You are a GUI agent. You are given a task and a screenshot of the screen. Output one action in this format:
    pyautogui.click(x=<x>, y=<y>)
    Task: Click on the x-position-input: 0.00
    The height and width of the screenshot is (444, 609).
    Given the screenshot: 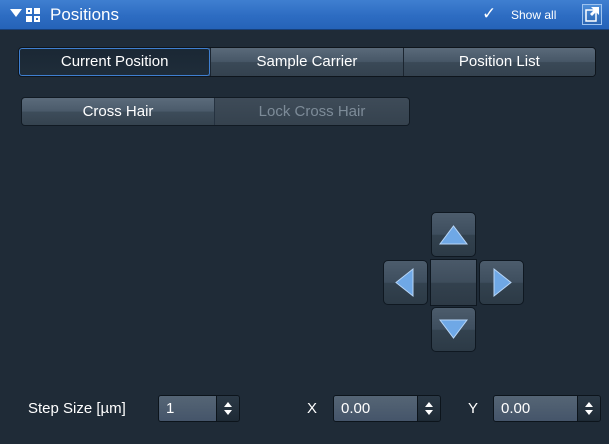 What is the action you would take?
    pyautogui.click(x=376, y=408)
    